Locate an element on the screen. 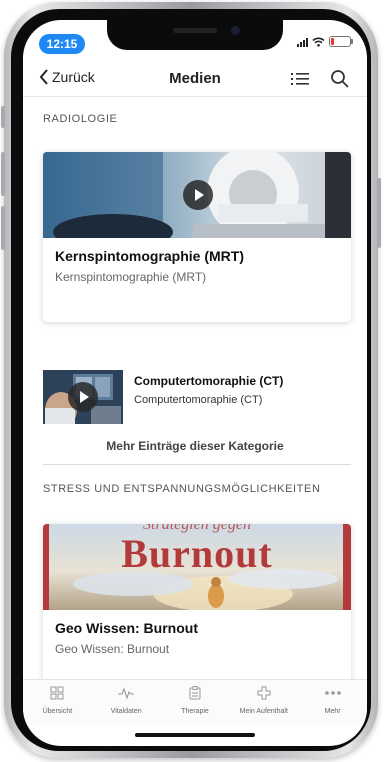 This screenshot has height=762, width=385. search-icon is located at coordinates (340, 79).